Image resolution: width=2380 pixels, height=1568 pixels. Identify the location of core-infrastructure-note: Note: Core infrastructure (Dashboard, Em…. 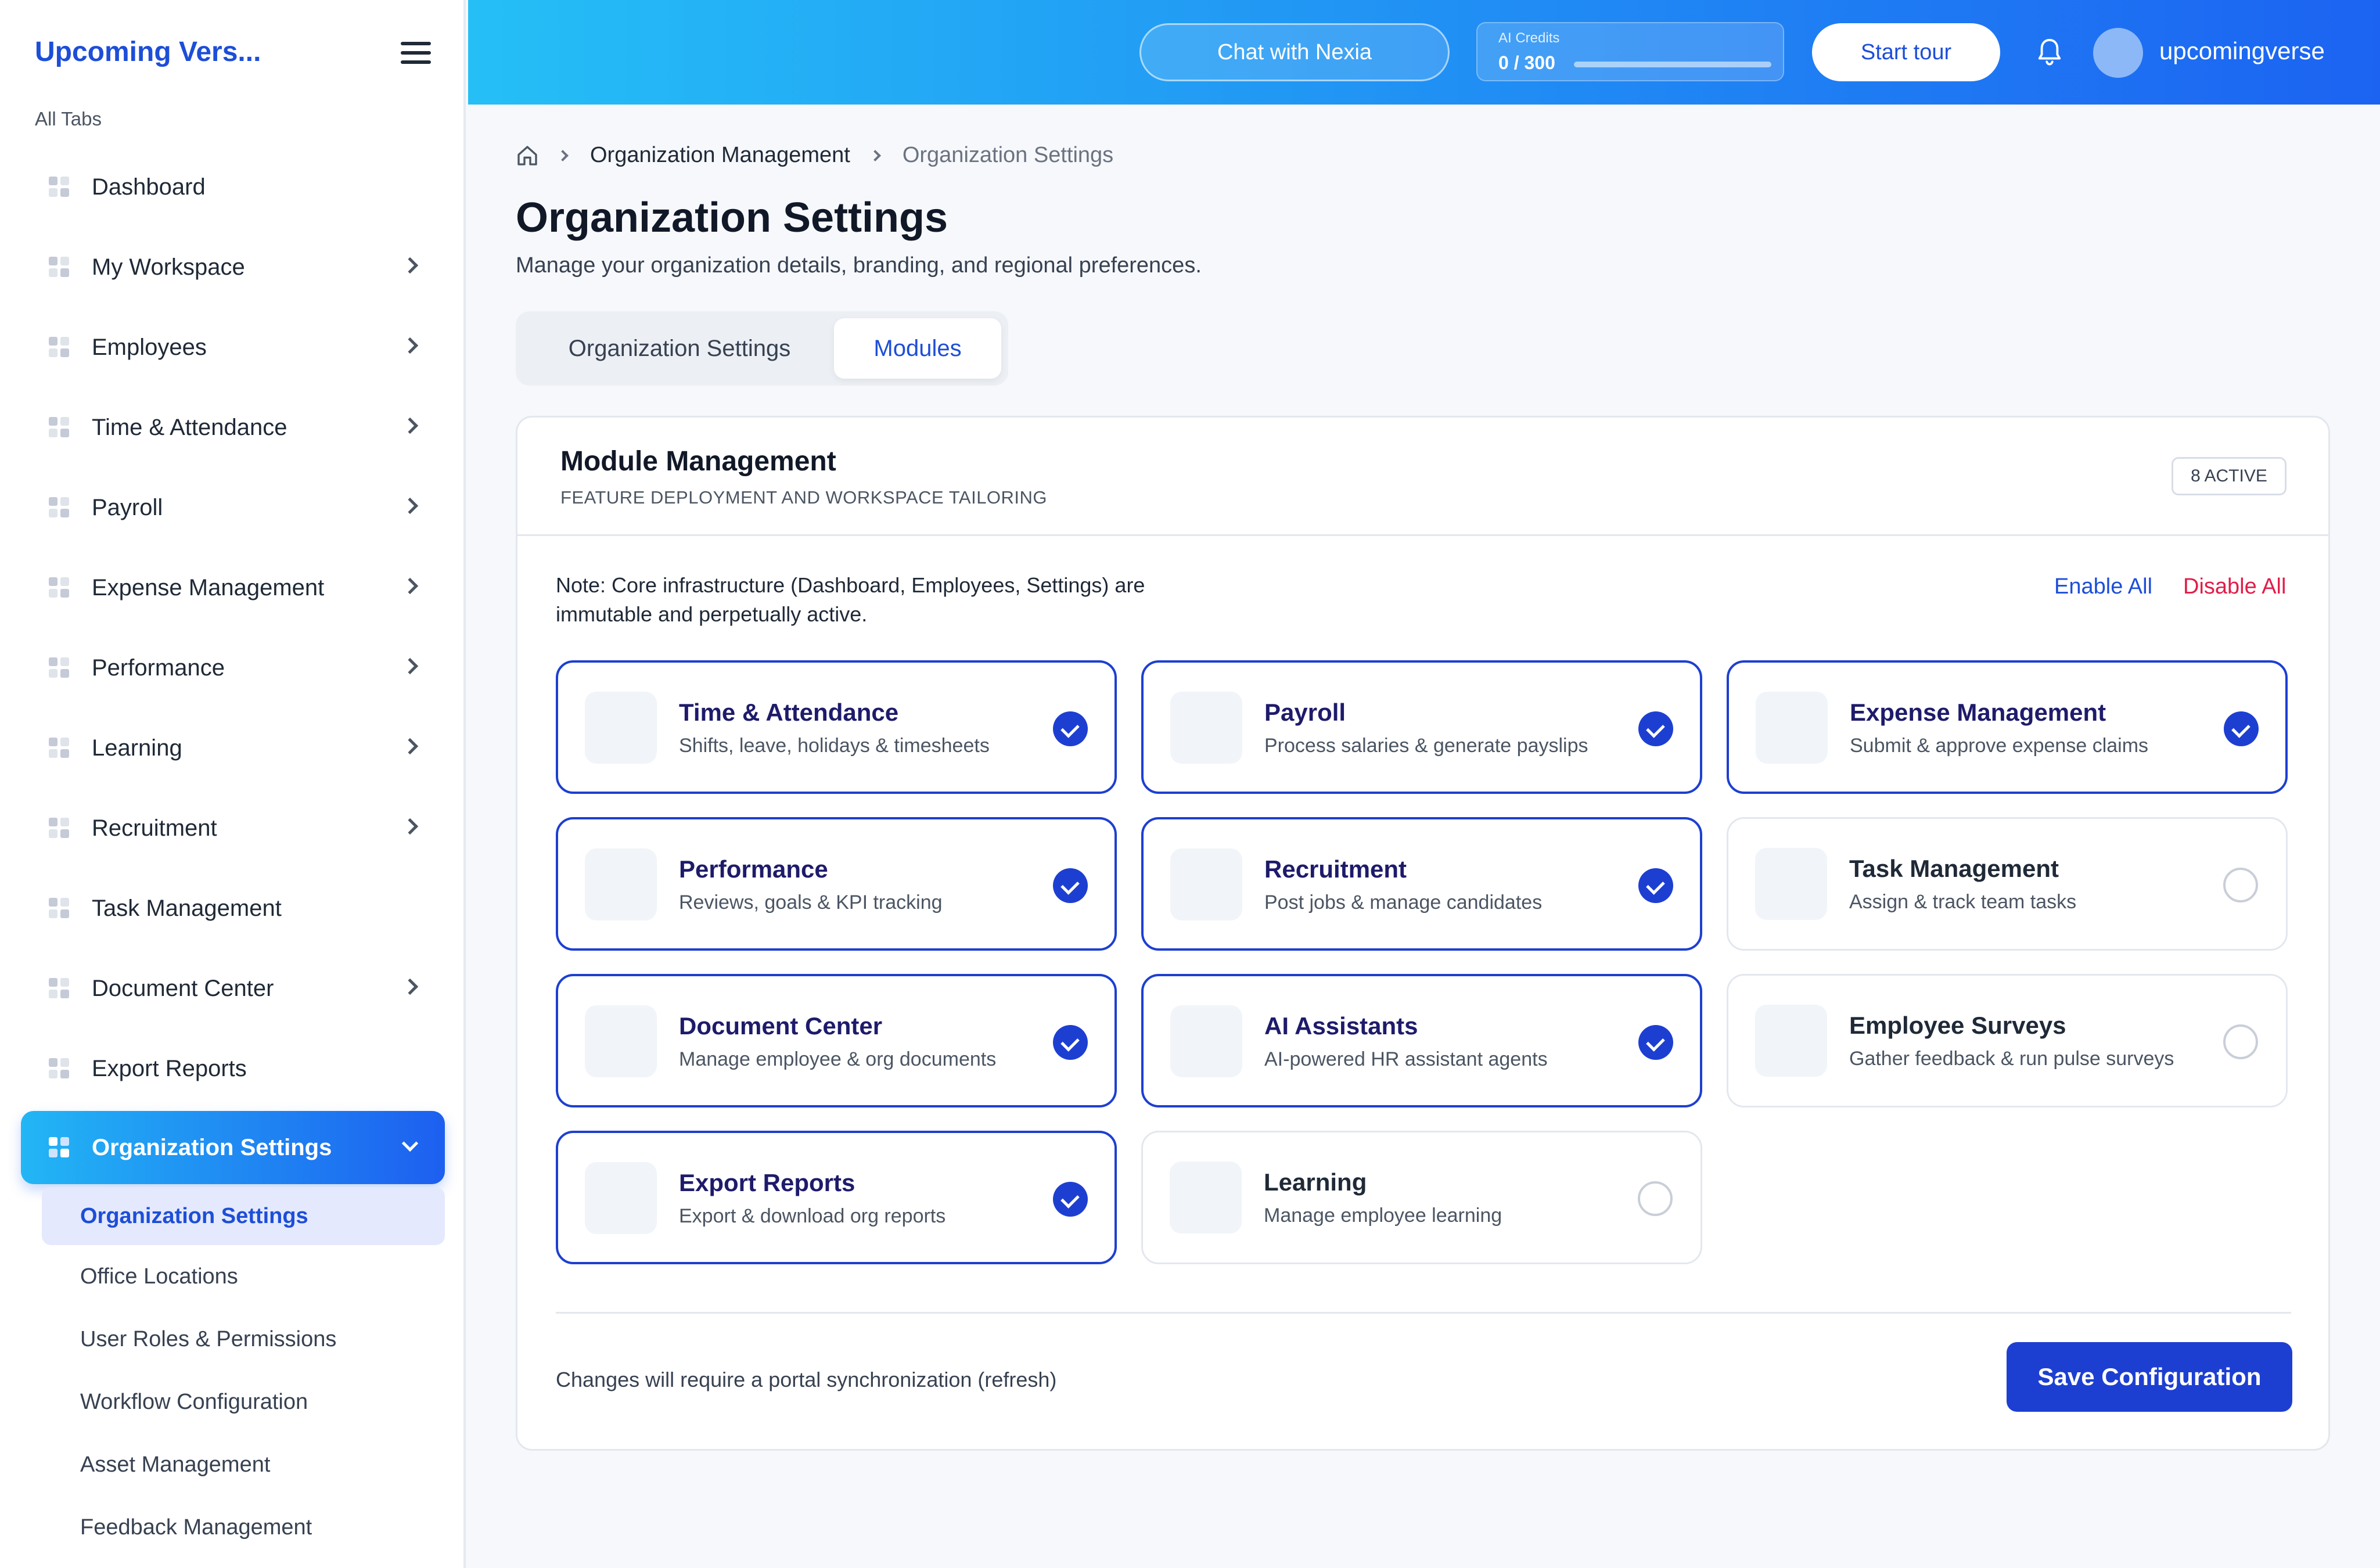
(850, 599).